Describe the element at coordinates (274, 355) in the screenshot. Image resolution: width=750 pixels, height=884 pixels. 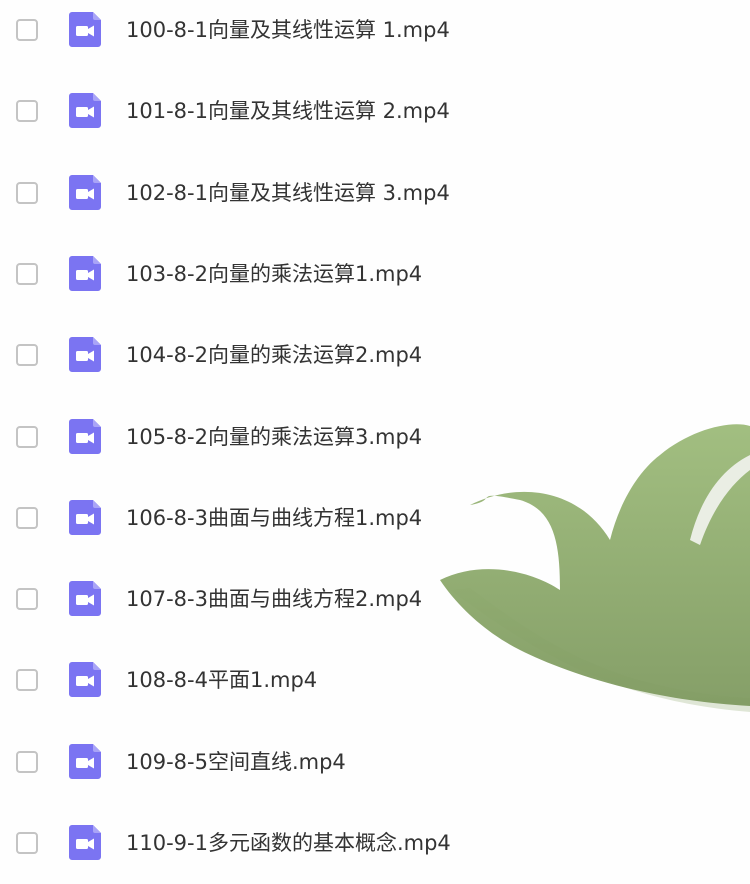
I see `file-name: 104-8-2向量的乘法运算2.mp4` at that location.